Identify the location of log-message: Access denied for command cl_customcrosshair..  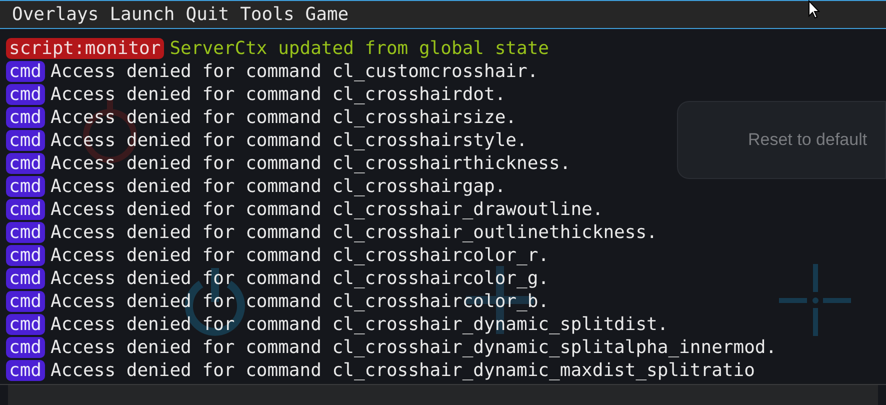
(294, 71).